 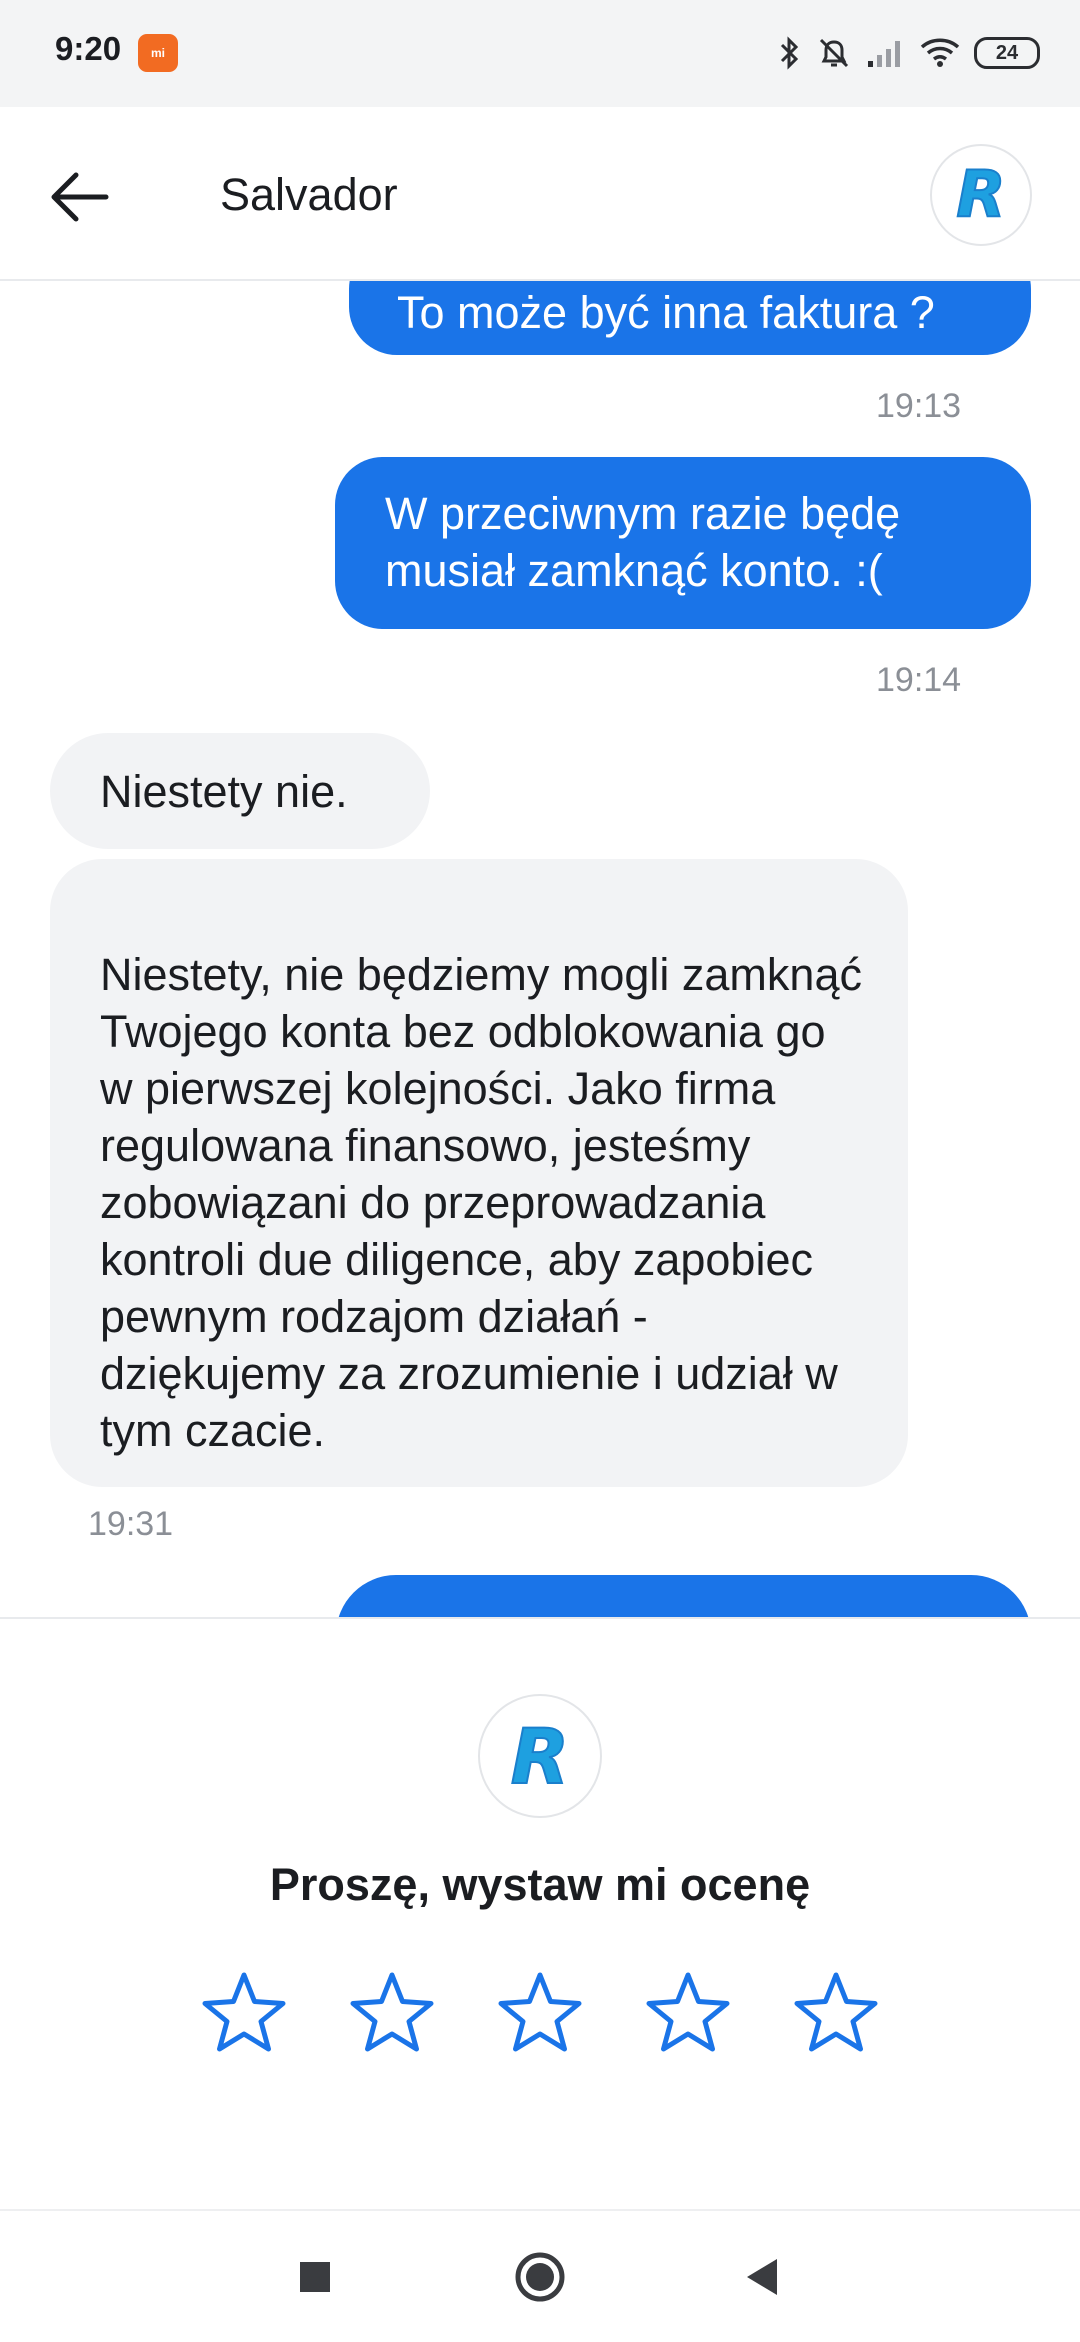 I want to click on message-text: Niestety nie., so click(x=224, y=791).